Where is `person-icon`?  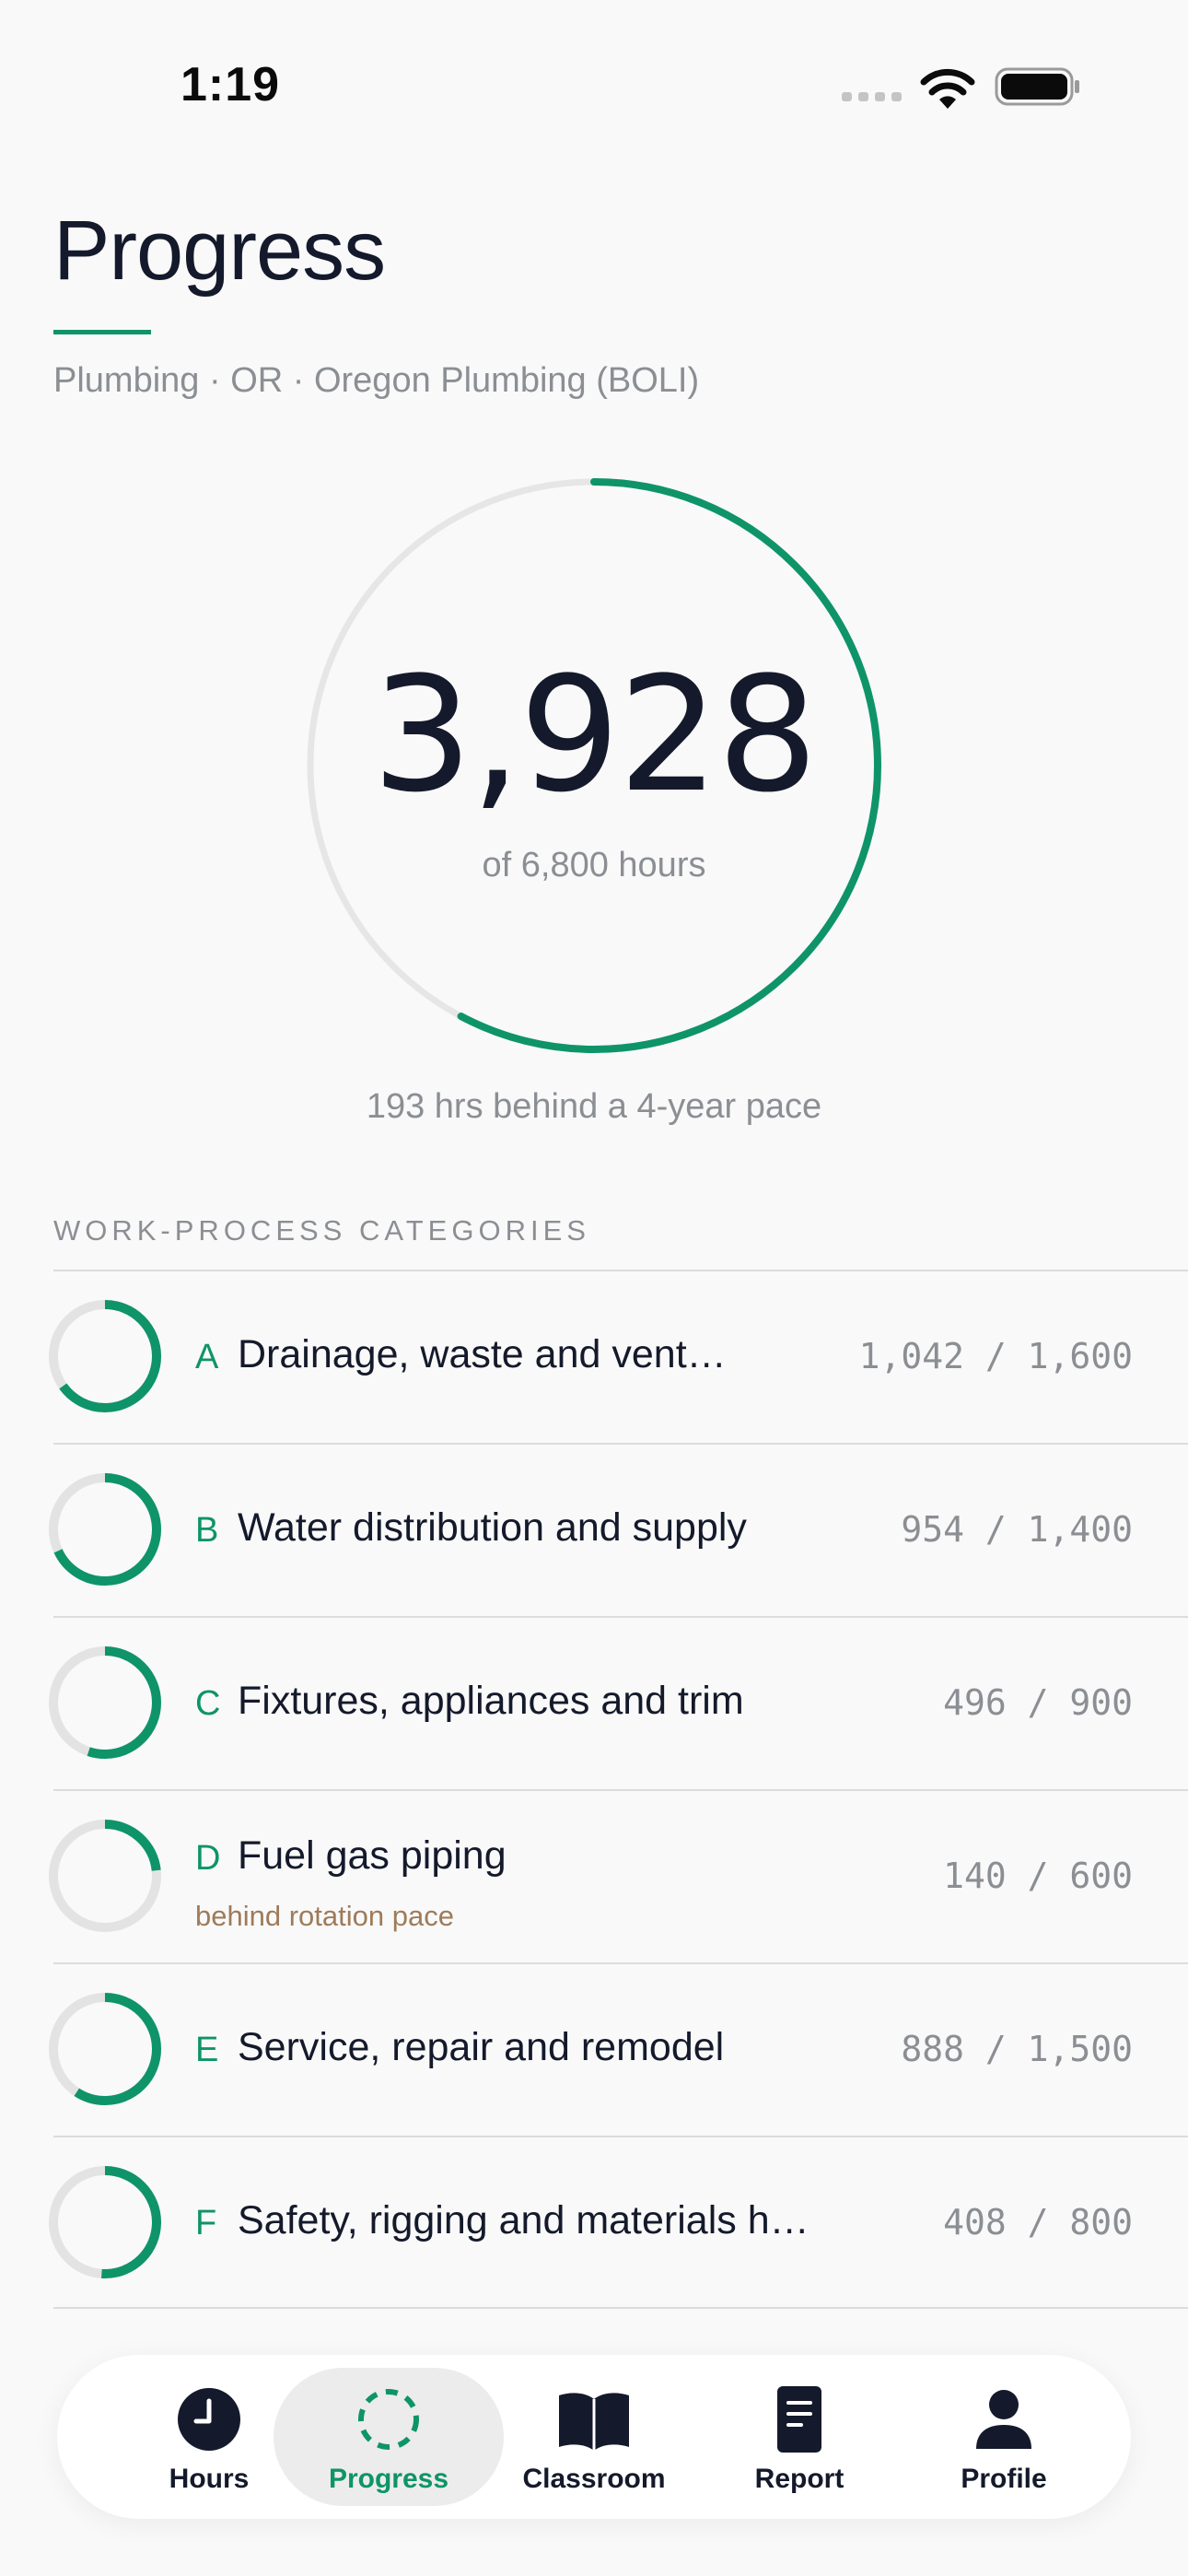 person-icon is located at coordinates (1004, 2419).